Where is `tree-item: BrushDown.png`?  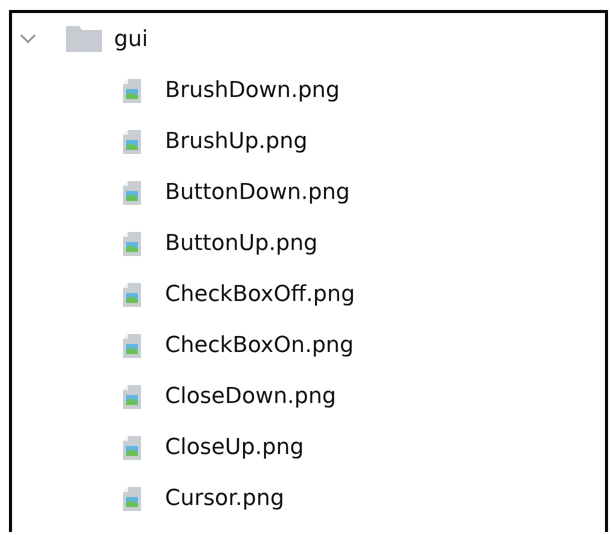 tree-item: BrushDown.png is located at coordinates (252, 90).